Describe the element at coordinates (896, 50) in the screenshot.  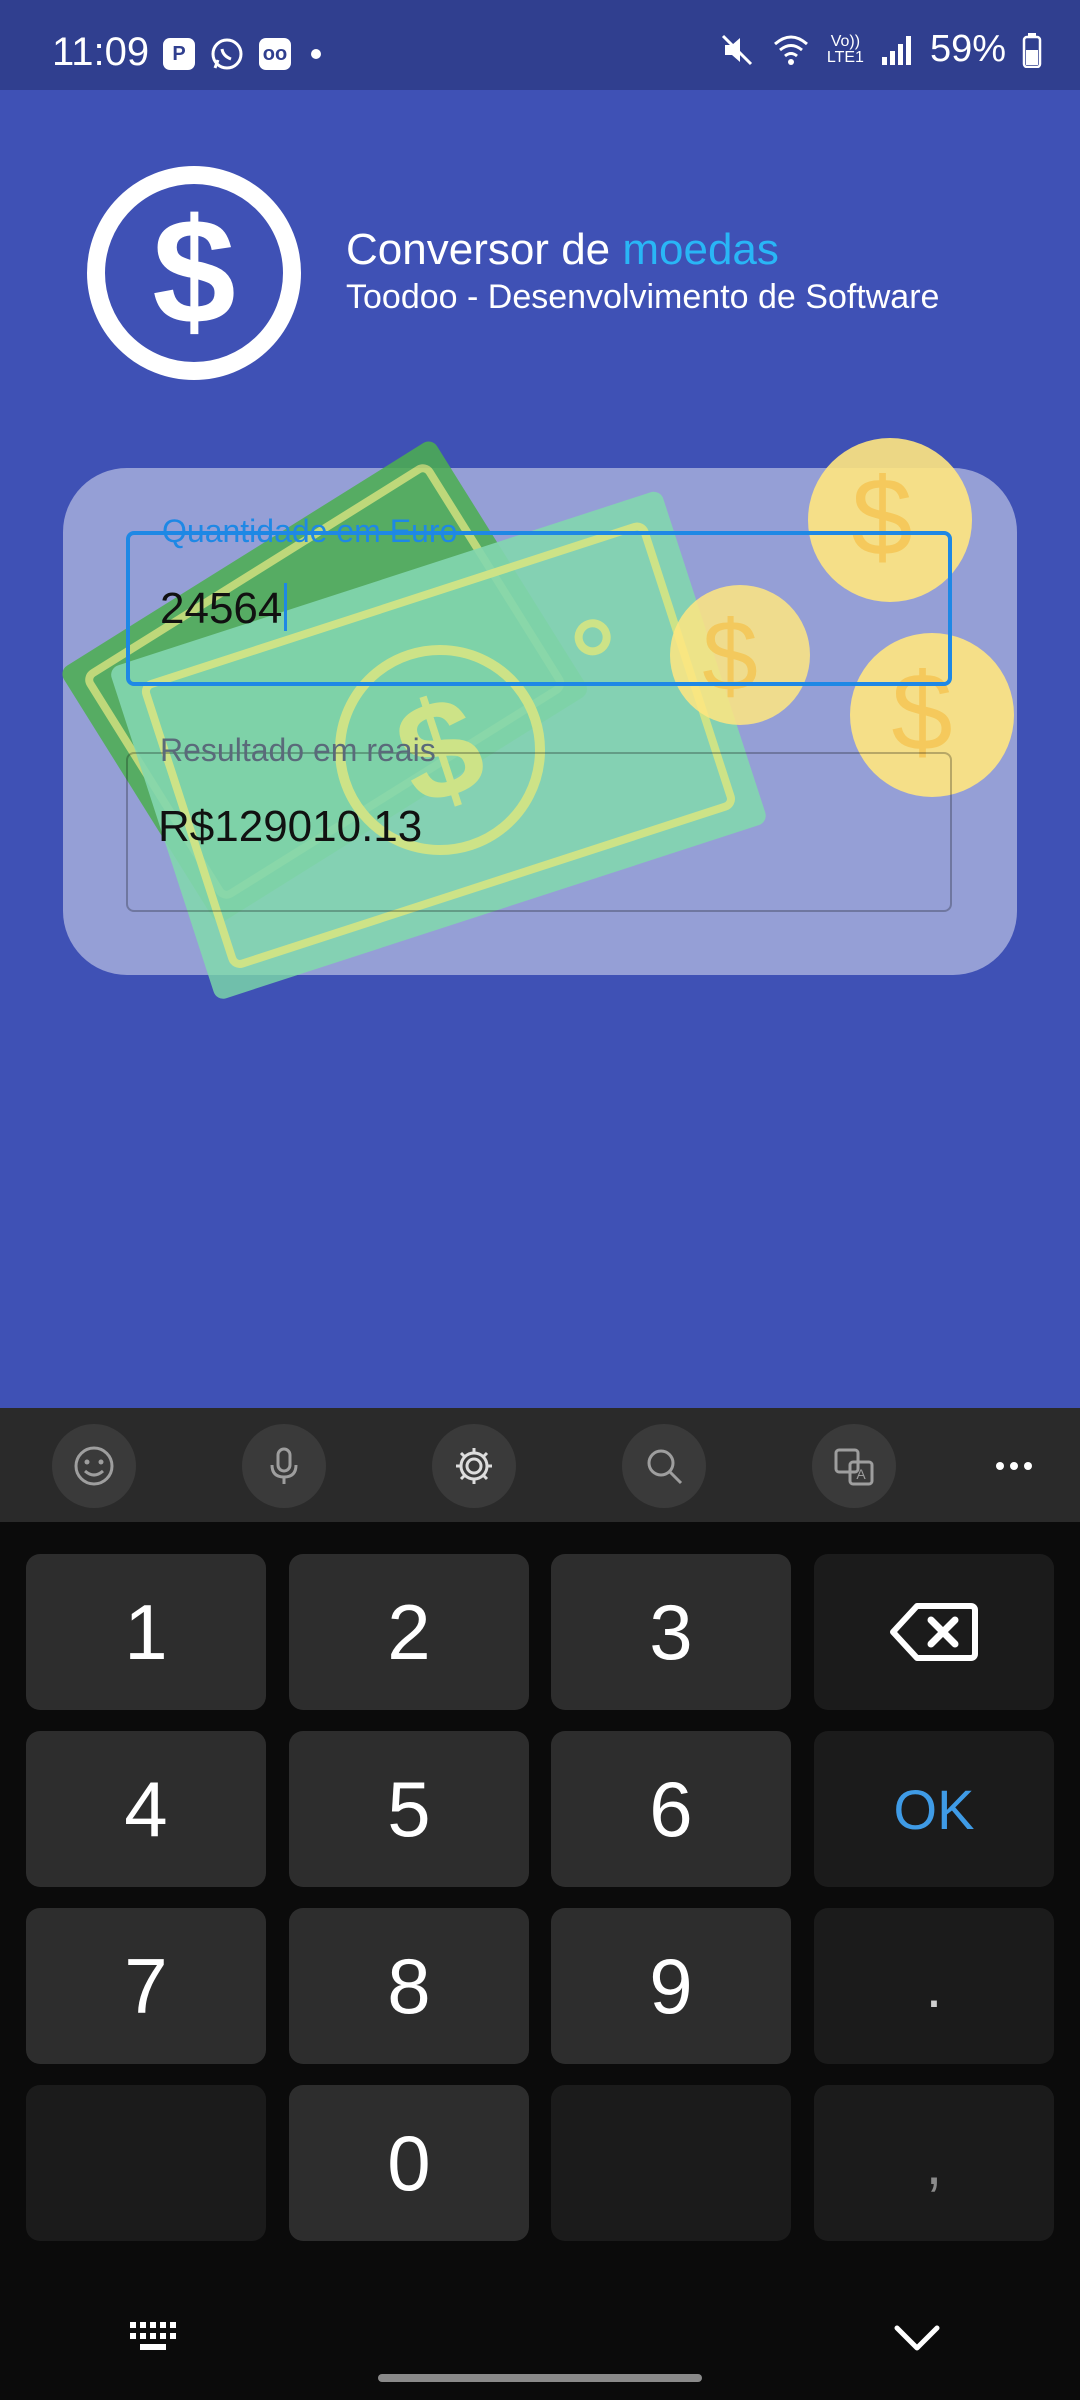
I see `signal-icon` at that location.